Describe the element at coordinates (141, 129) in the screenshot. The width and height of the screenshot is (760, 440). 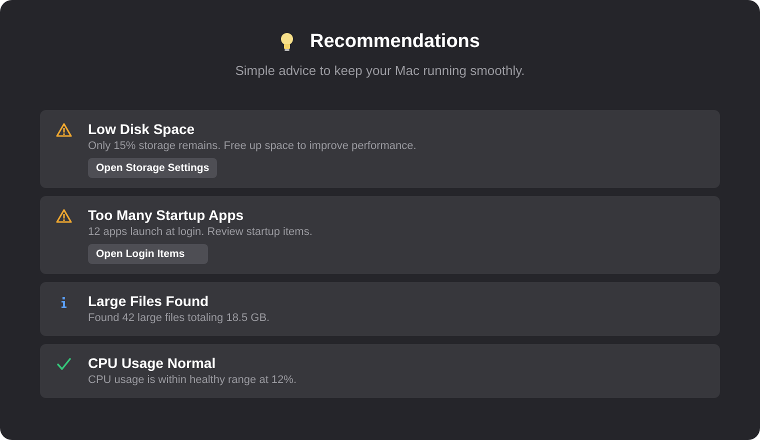
I see `recommendation-title: Low Disk Space` at that location.